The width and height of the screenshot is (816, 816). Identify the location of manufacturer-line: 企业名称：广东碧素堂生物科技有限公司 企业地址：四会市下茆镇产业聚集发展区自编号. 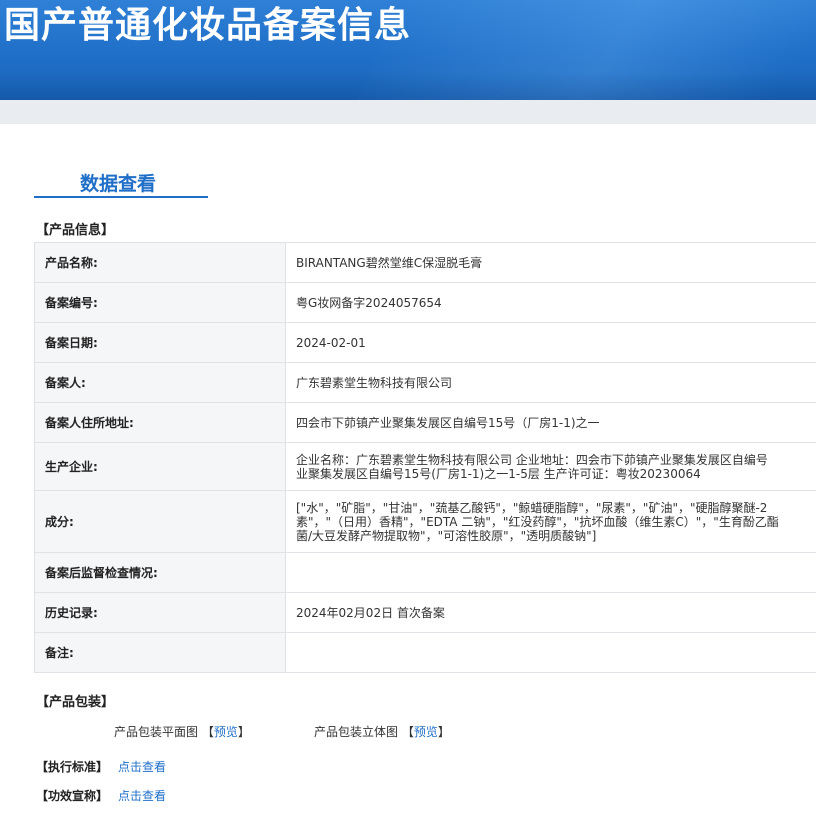
(532, 459).